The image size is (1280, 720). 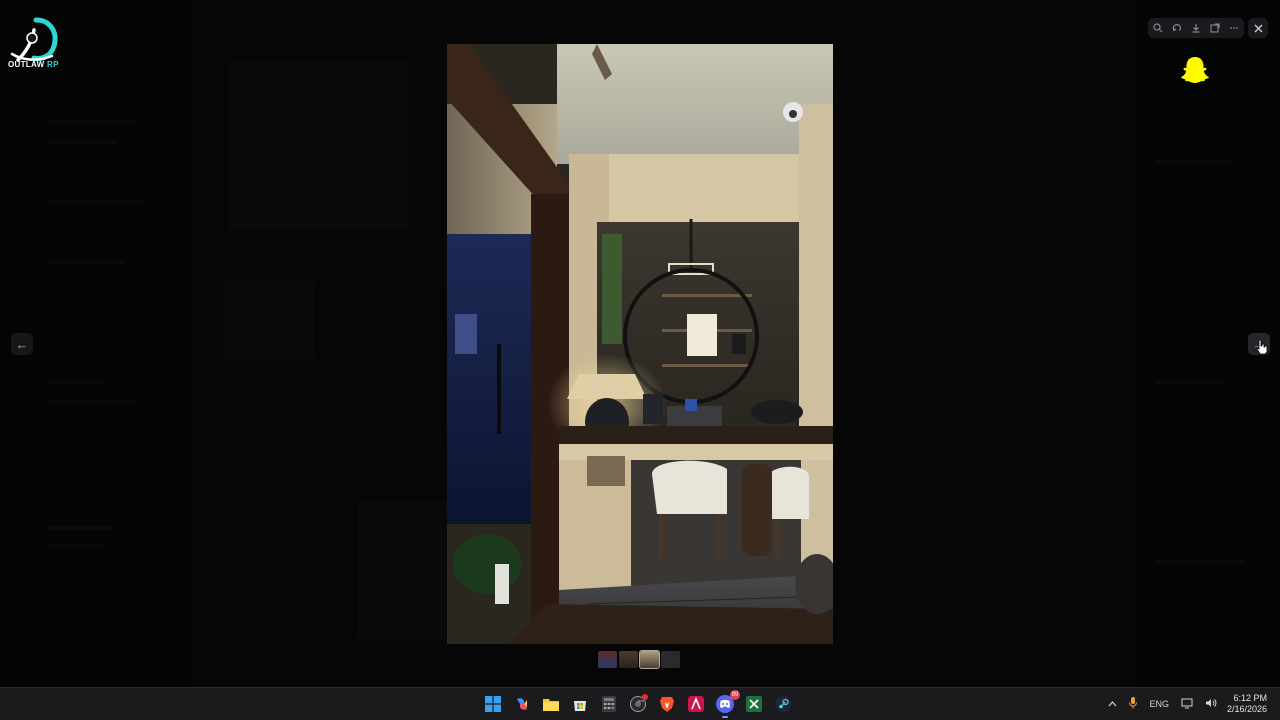 I want to click on taskbar-clock: 6:12 PM 2/16/2026, so click(x=1247, y=704).